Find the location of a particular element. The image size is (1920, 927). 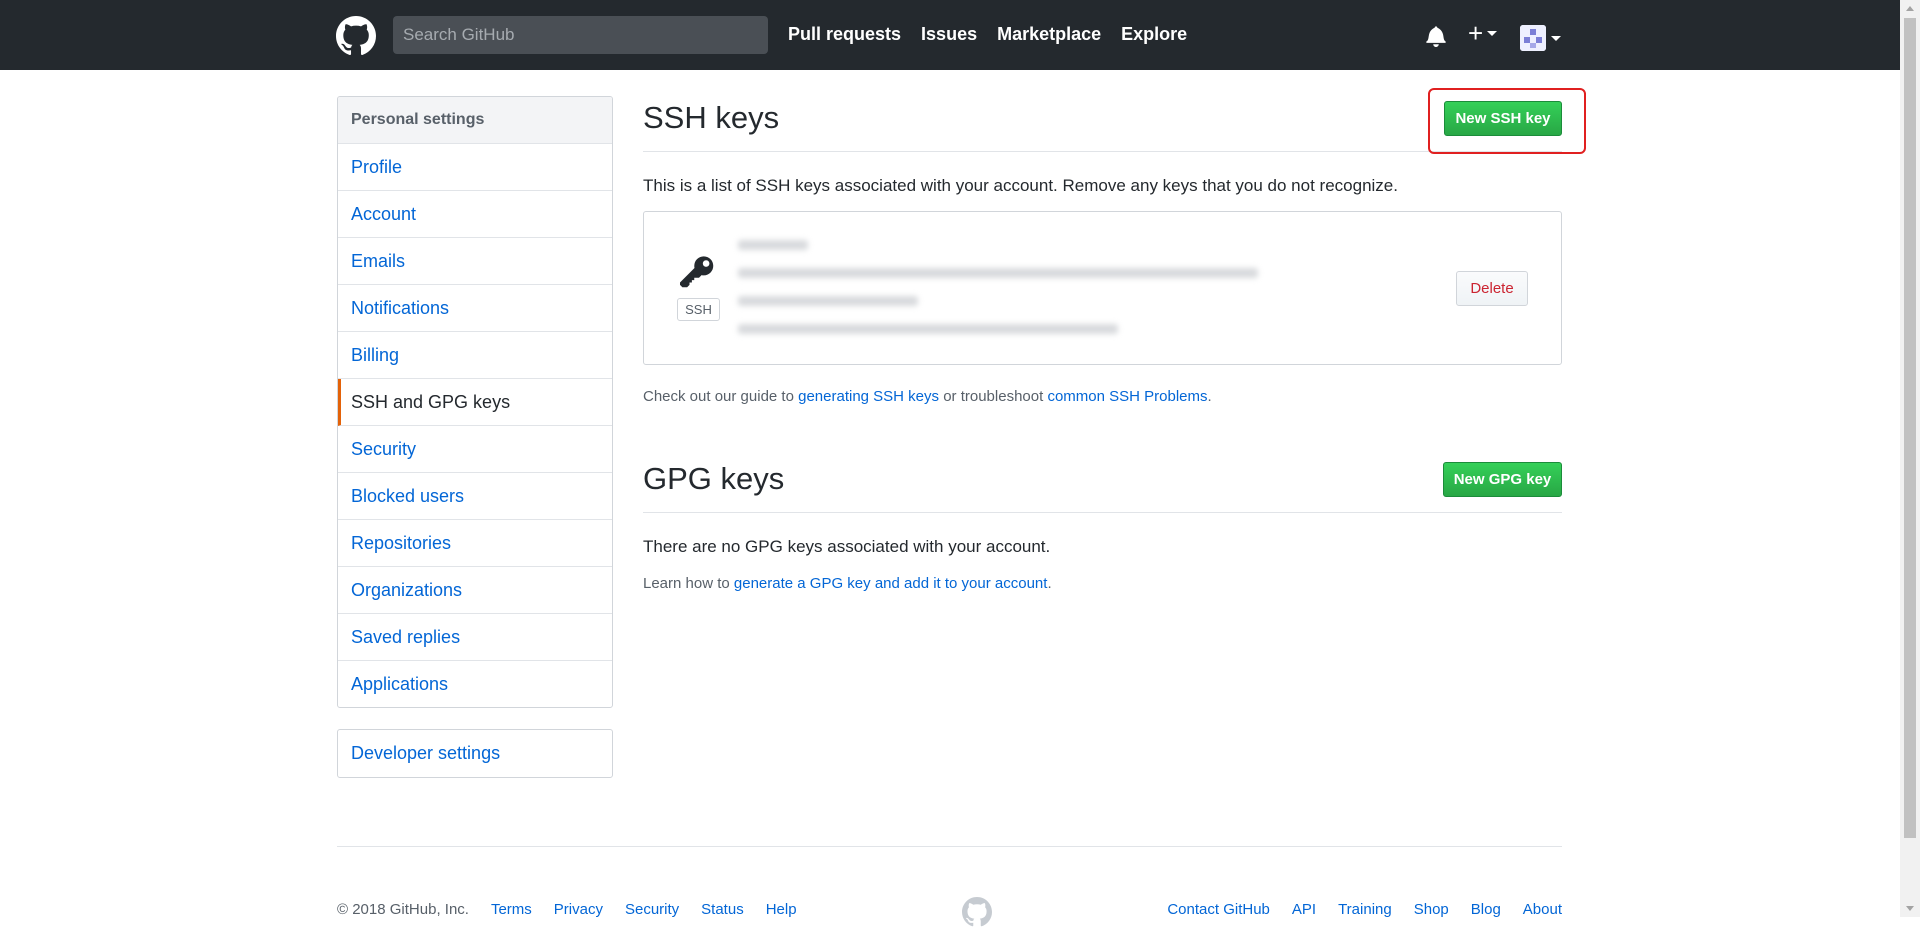

sidebar-item-blocked-users: Blocked users is located at coordinates (475, 496).